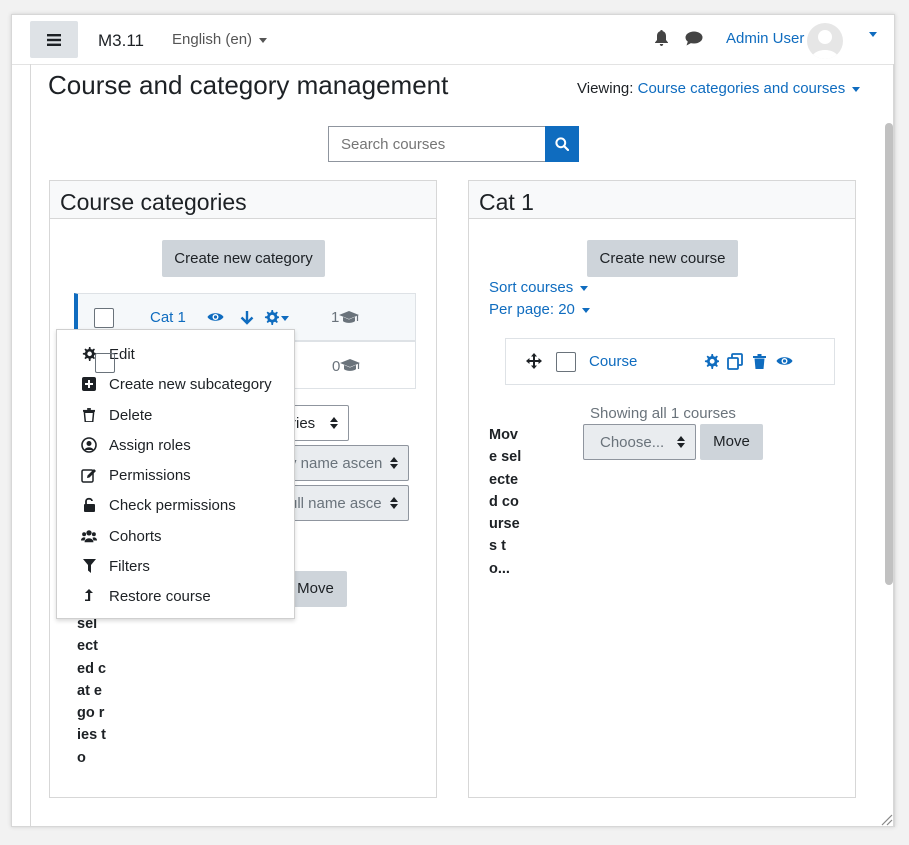 This screenshot has width=909, height=845. Describe the element at coordinates (160, 596) in the screenshot. I see `menu-item-label: Restore course` at that location.